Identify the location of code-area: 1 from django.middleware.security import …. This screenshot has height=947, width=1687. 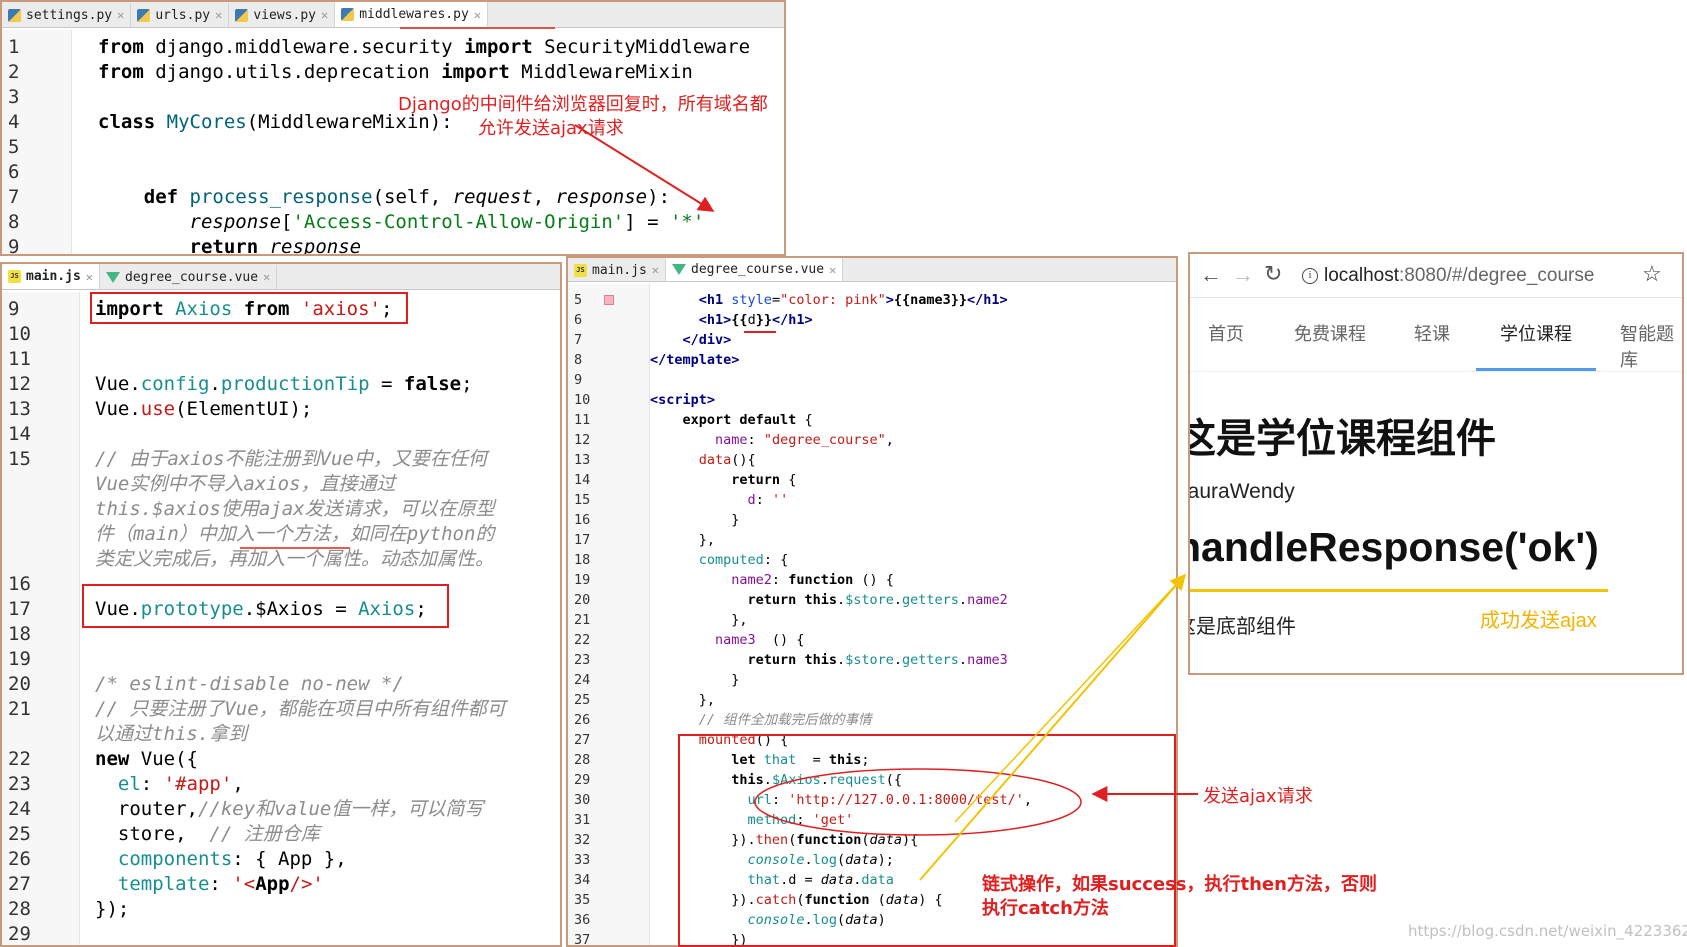
(393, 142).